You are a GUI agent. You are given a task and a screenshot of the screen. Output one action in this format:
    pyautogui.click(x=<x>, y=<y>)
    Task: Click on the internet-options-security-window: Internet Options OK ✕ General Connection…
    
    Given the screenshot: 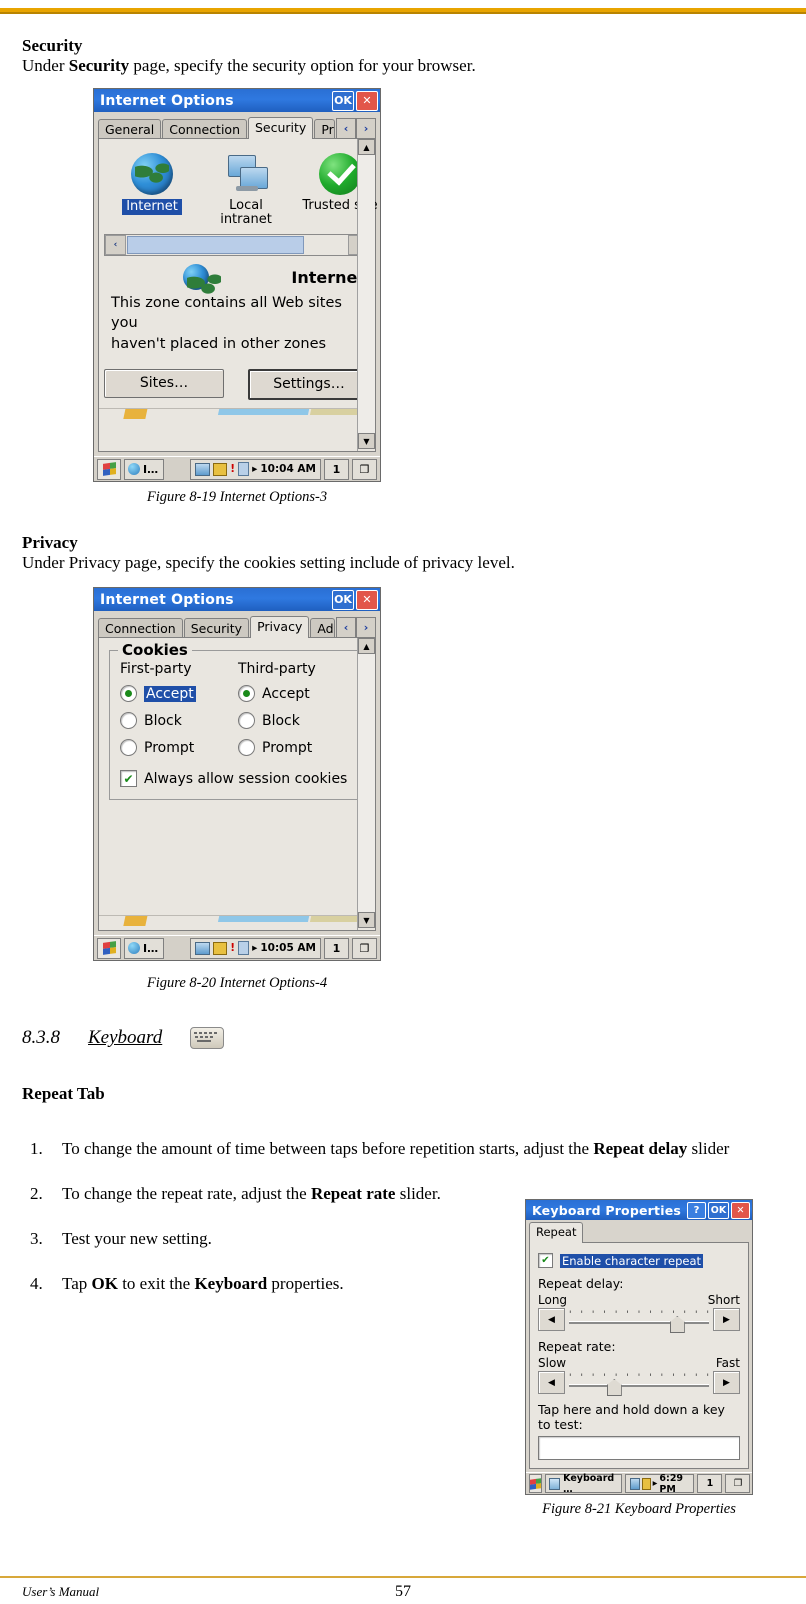 What is the action you would take?
    pyautogui.click(x=237, y=285)
    